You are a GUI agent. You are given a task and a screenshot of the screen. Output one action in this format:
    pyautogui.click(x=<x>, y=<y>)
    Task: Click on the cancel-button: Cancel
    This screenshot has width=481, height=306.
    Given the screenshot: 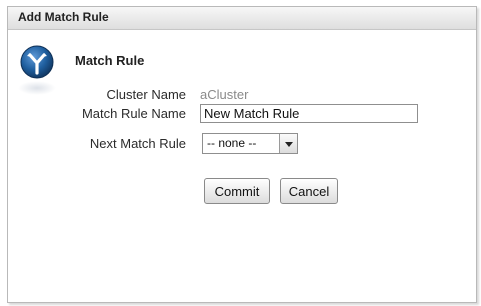 What is the action you would take?
    pyautogui.click(x=309, y=191)
    